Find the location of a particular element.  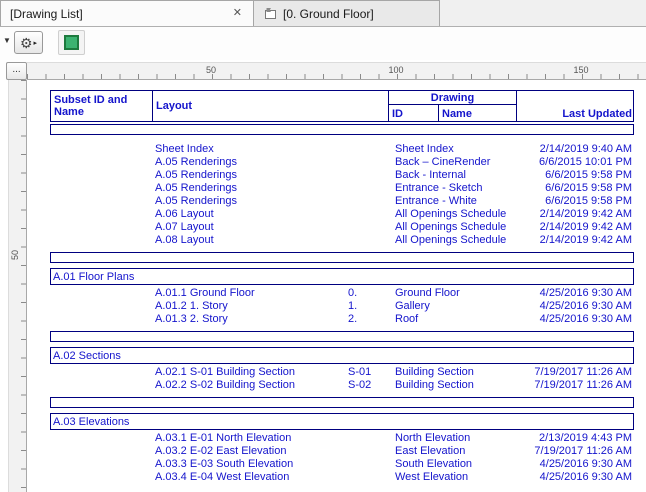

green-square-icon is located at coordinates (71, 42).